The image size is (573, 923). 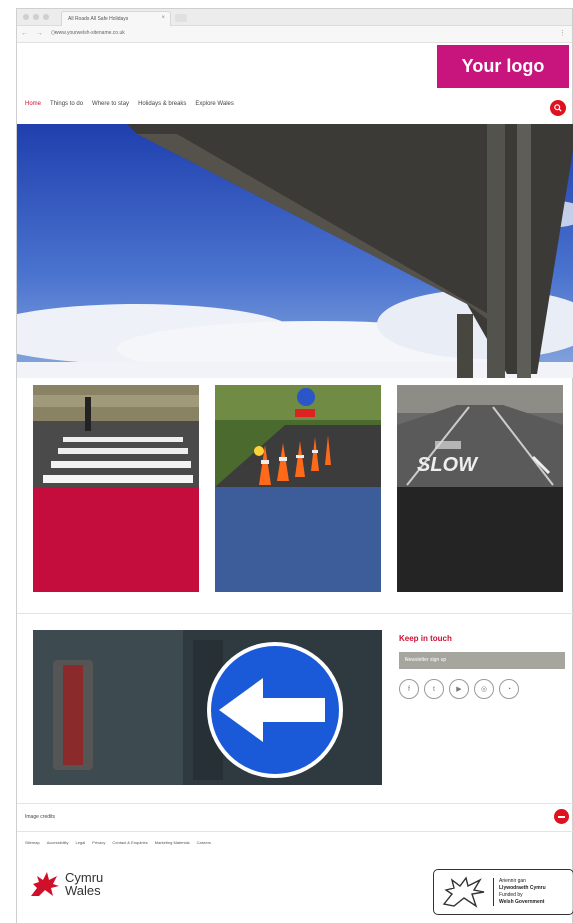 I want to click on nav-item-home: Home, so click(x=33, y=104).